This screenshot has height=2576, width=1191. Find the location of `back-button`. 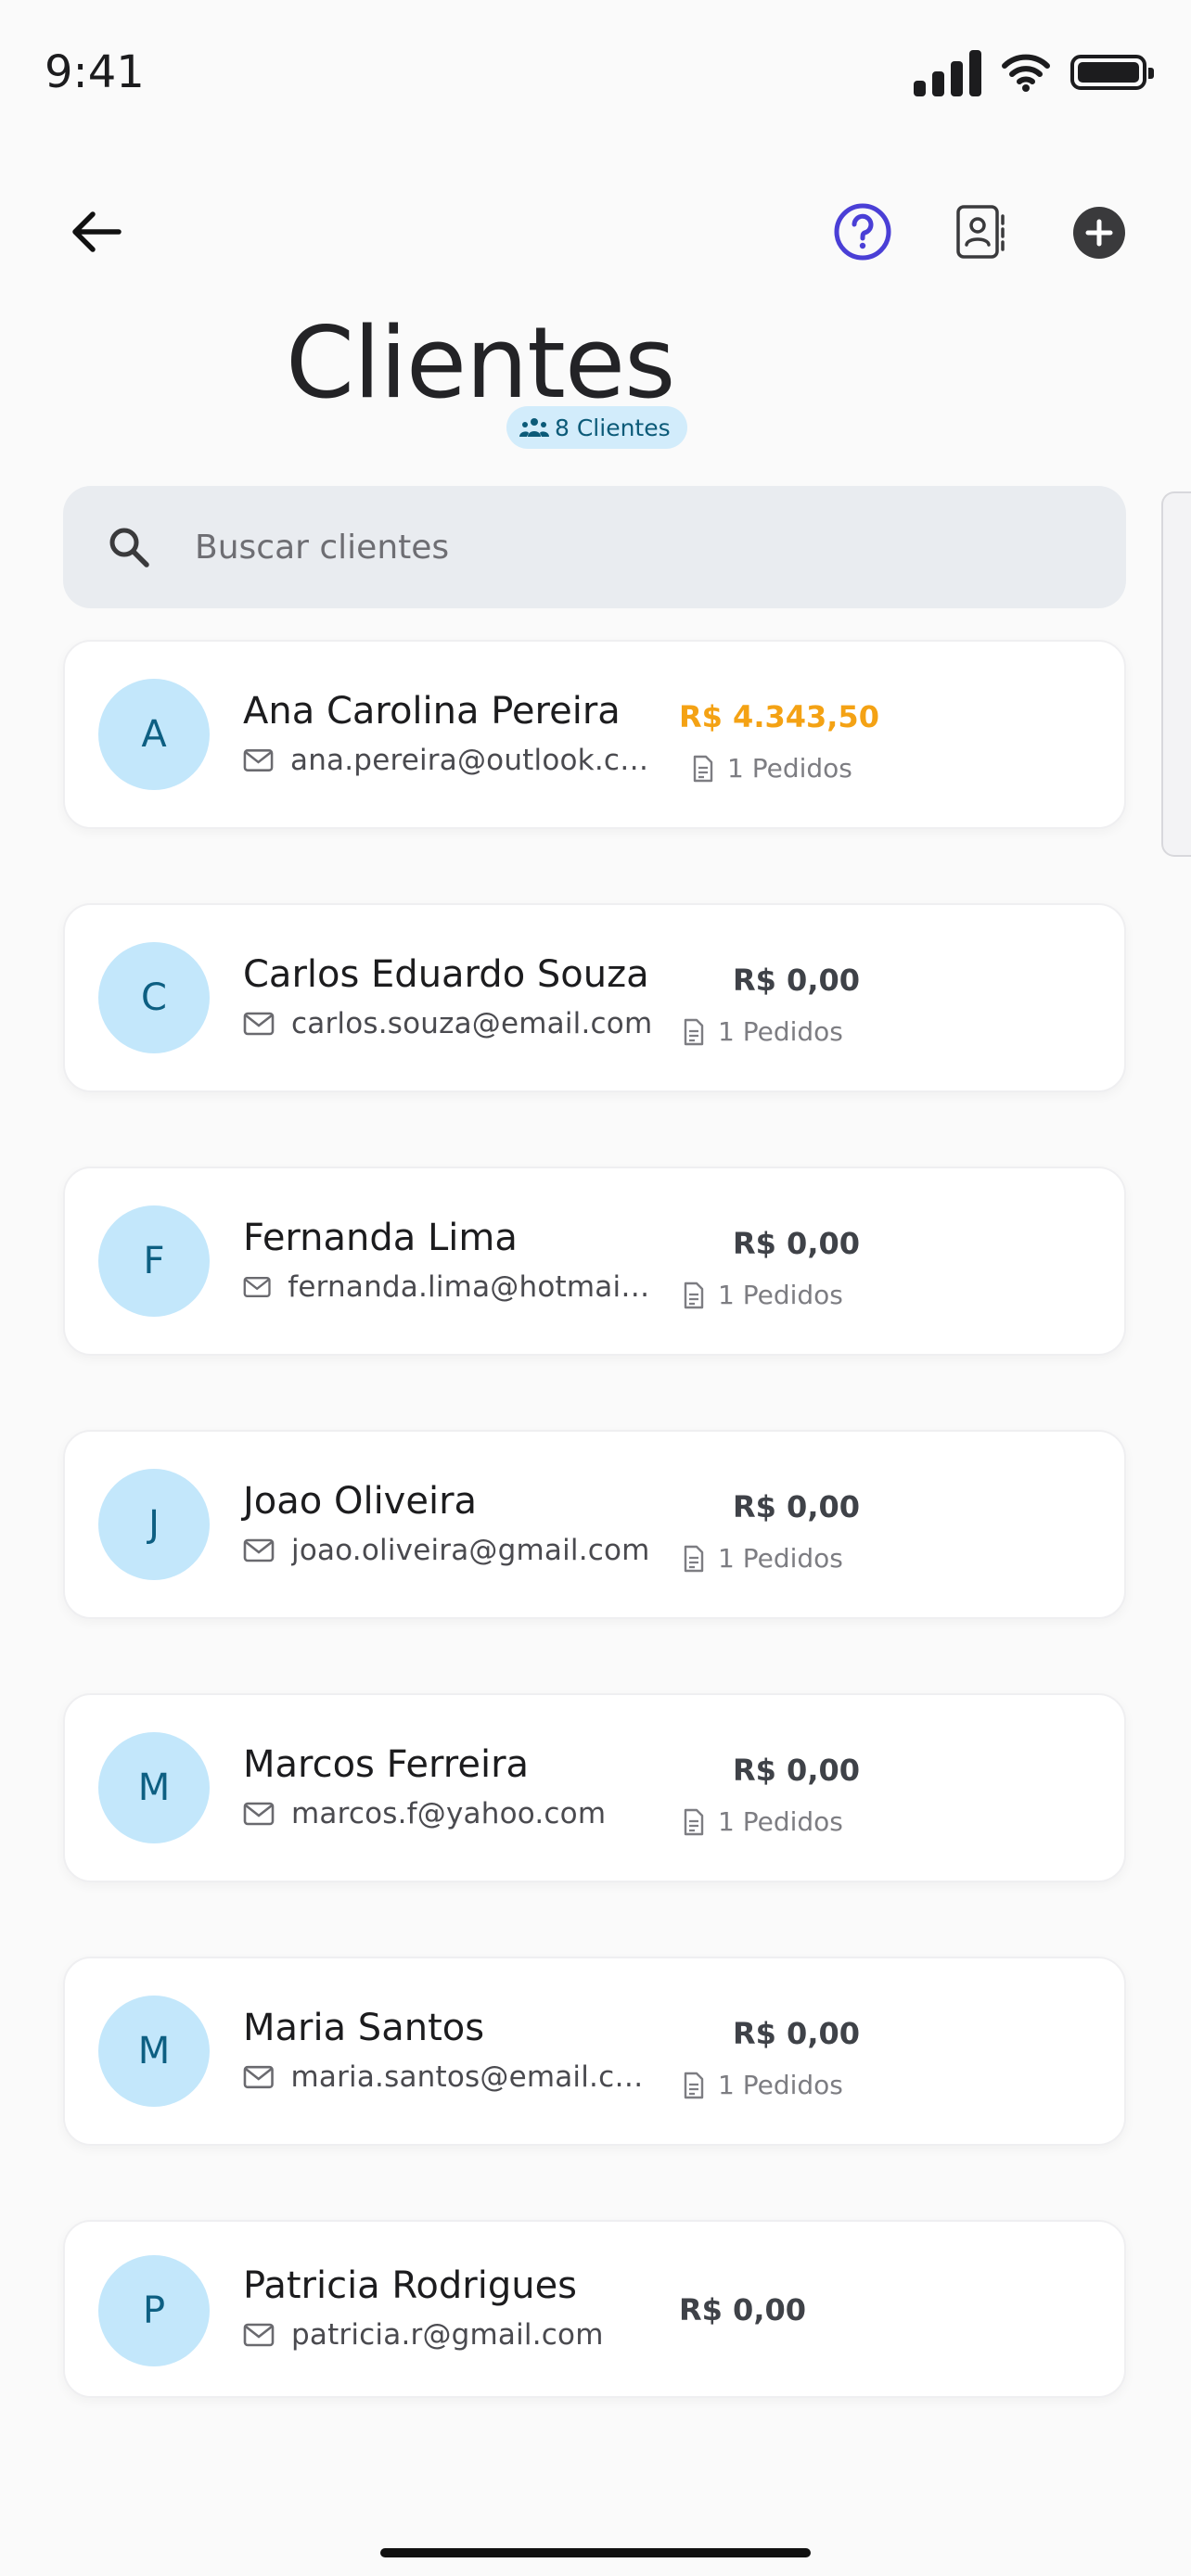

back-button is located at coordinates (96, 232).